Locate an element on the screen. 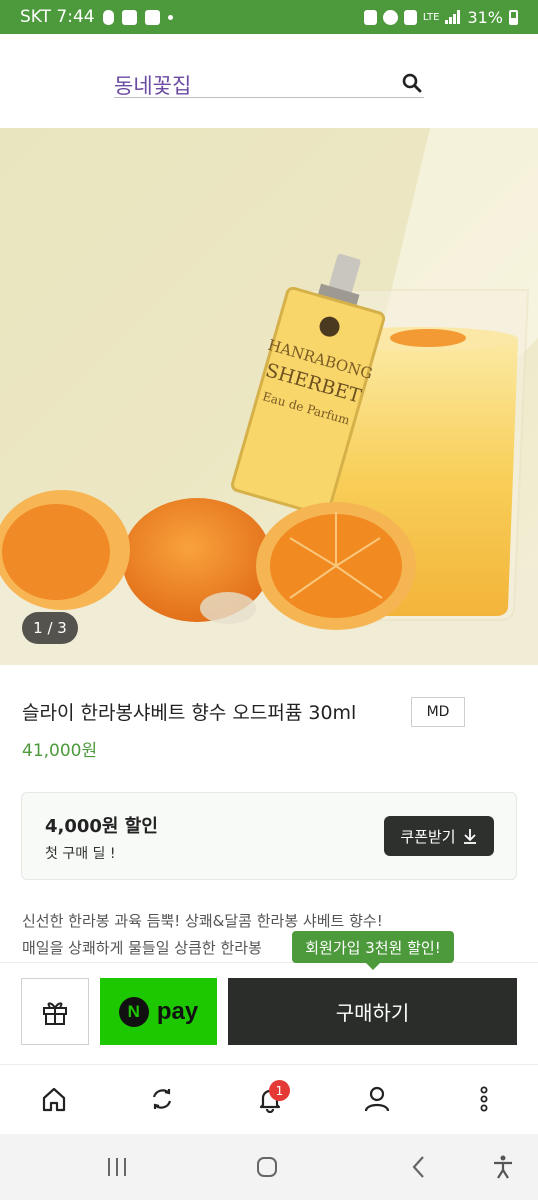 Image resolution: width=538 pixels, height=1200 pixels. coupon-box: 4,000원 할인 첫 구매 딜 ! 쿠폰받기 is located at coordinates (269, 836).